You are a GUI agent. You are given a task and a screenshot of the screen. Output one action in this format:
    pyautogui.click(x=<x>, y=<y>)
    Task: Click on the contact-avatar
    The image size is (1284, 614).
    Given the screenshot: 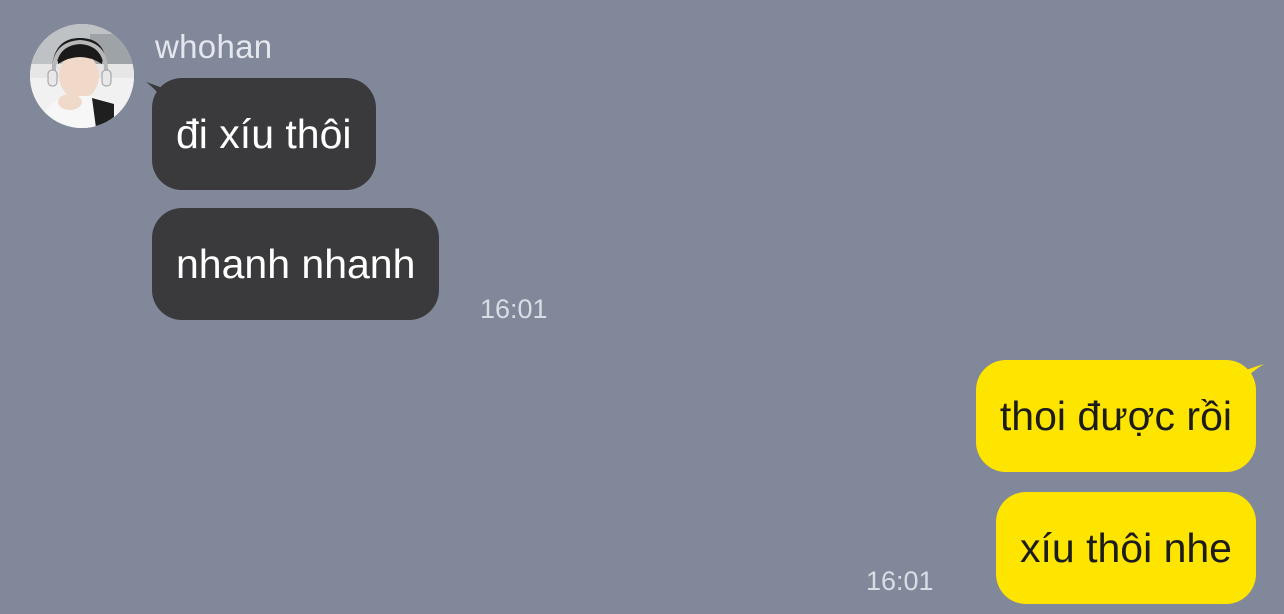 What is the action you would take?
    pyautogui.click(x=82, y=76)
    